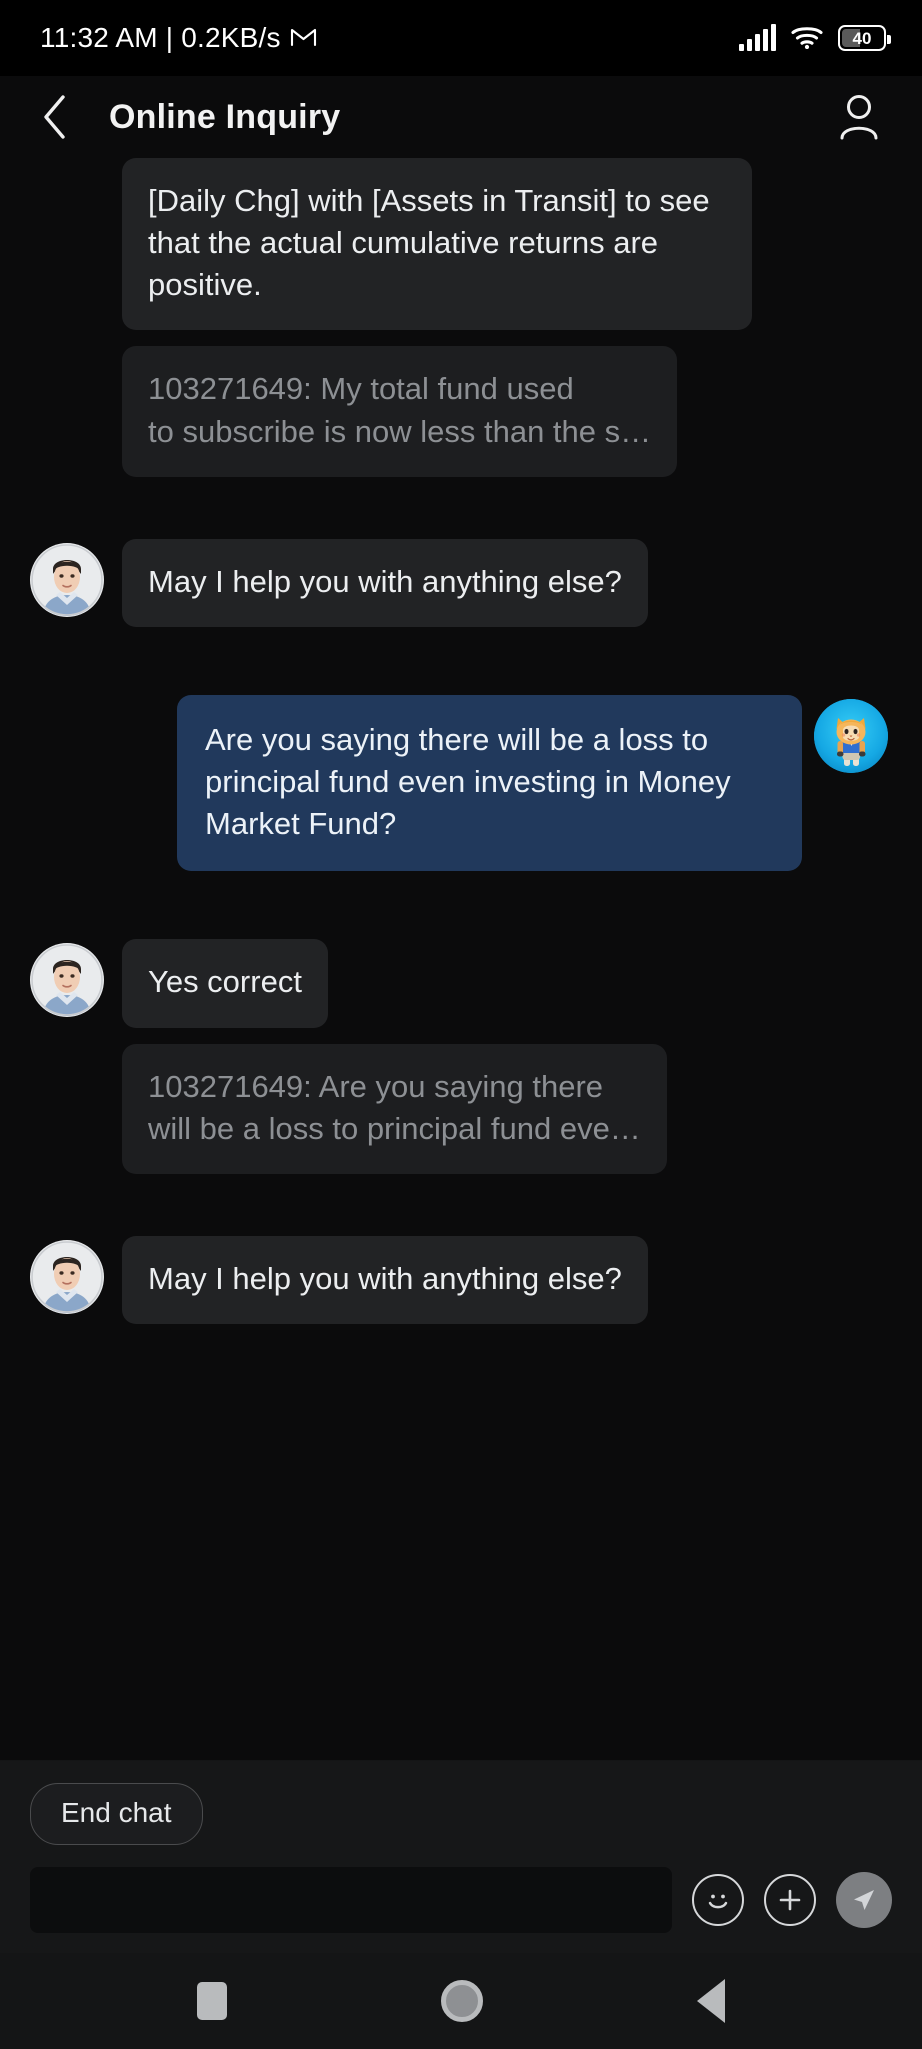 The width and height of the screenshot is (922, 2049). What do you see at coordinates (351, 1900) in the screenshot?
I see `message-input` at bounding box center [351, 1900].